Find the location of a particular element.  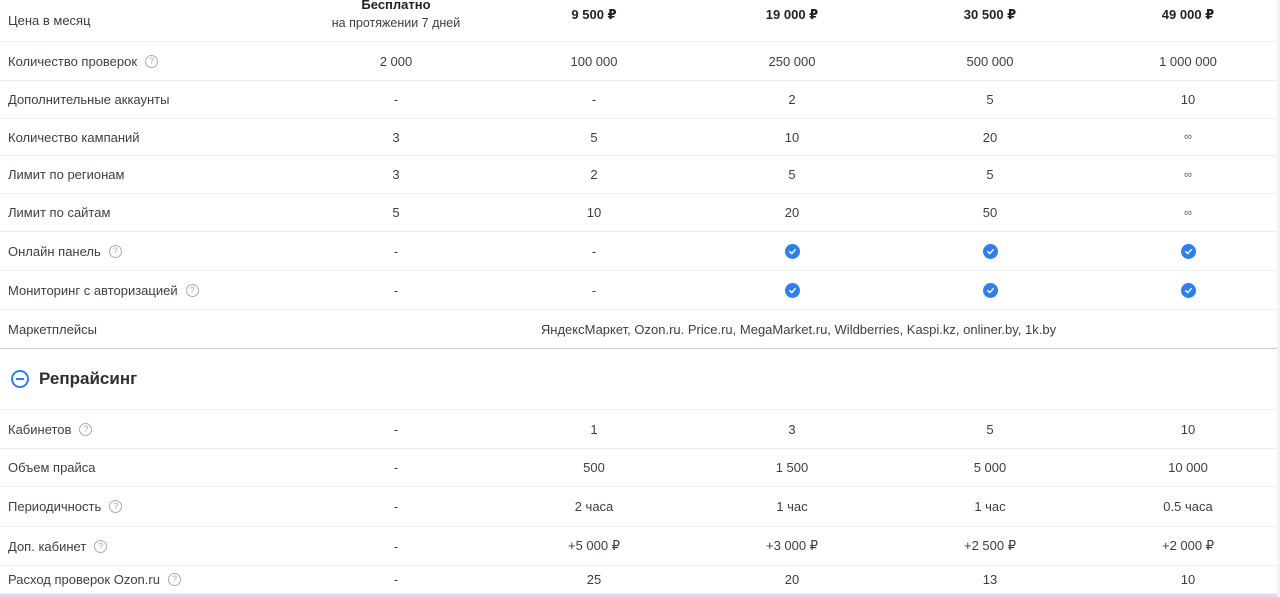

row-label: Мониторинг с авторизацией? is located at coordinates (103, 290).